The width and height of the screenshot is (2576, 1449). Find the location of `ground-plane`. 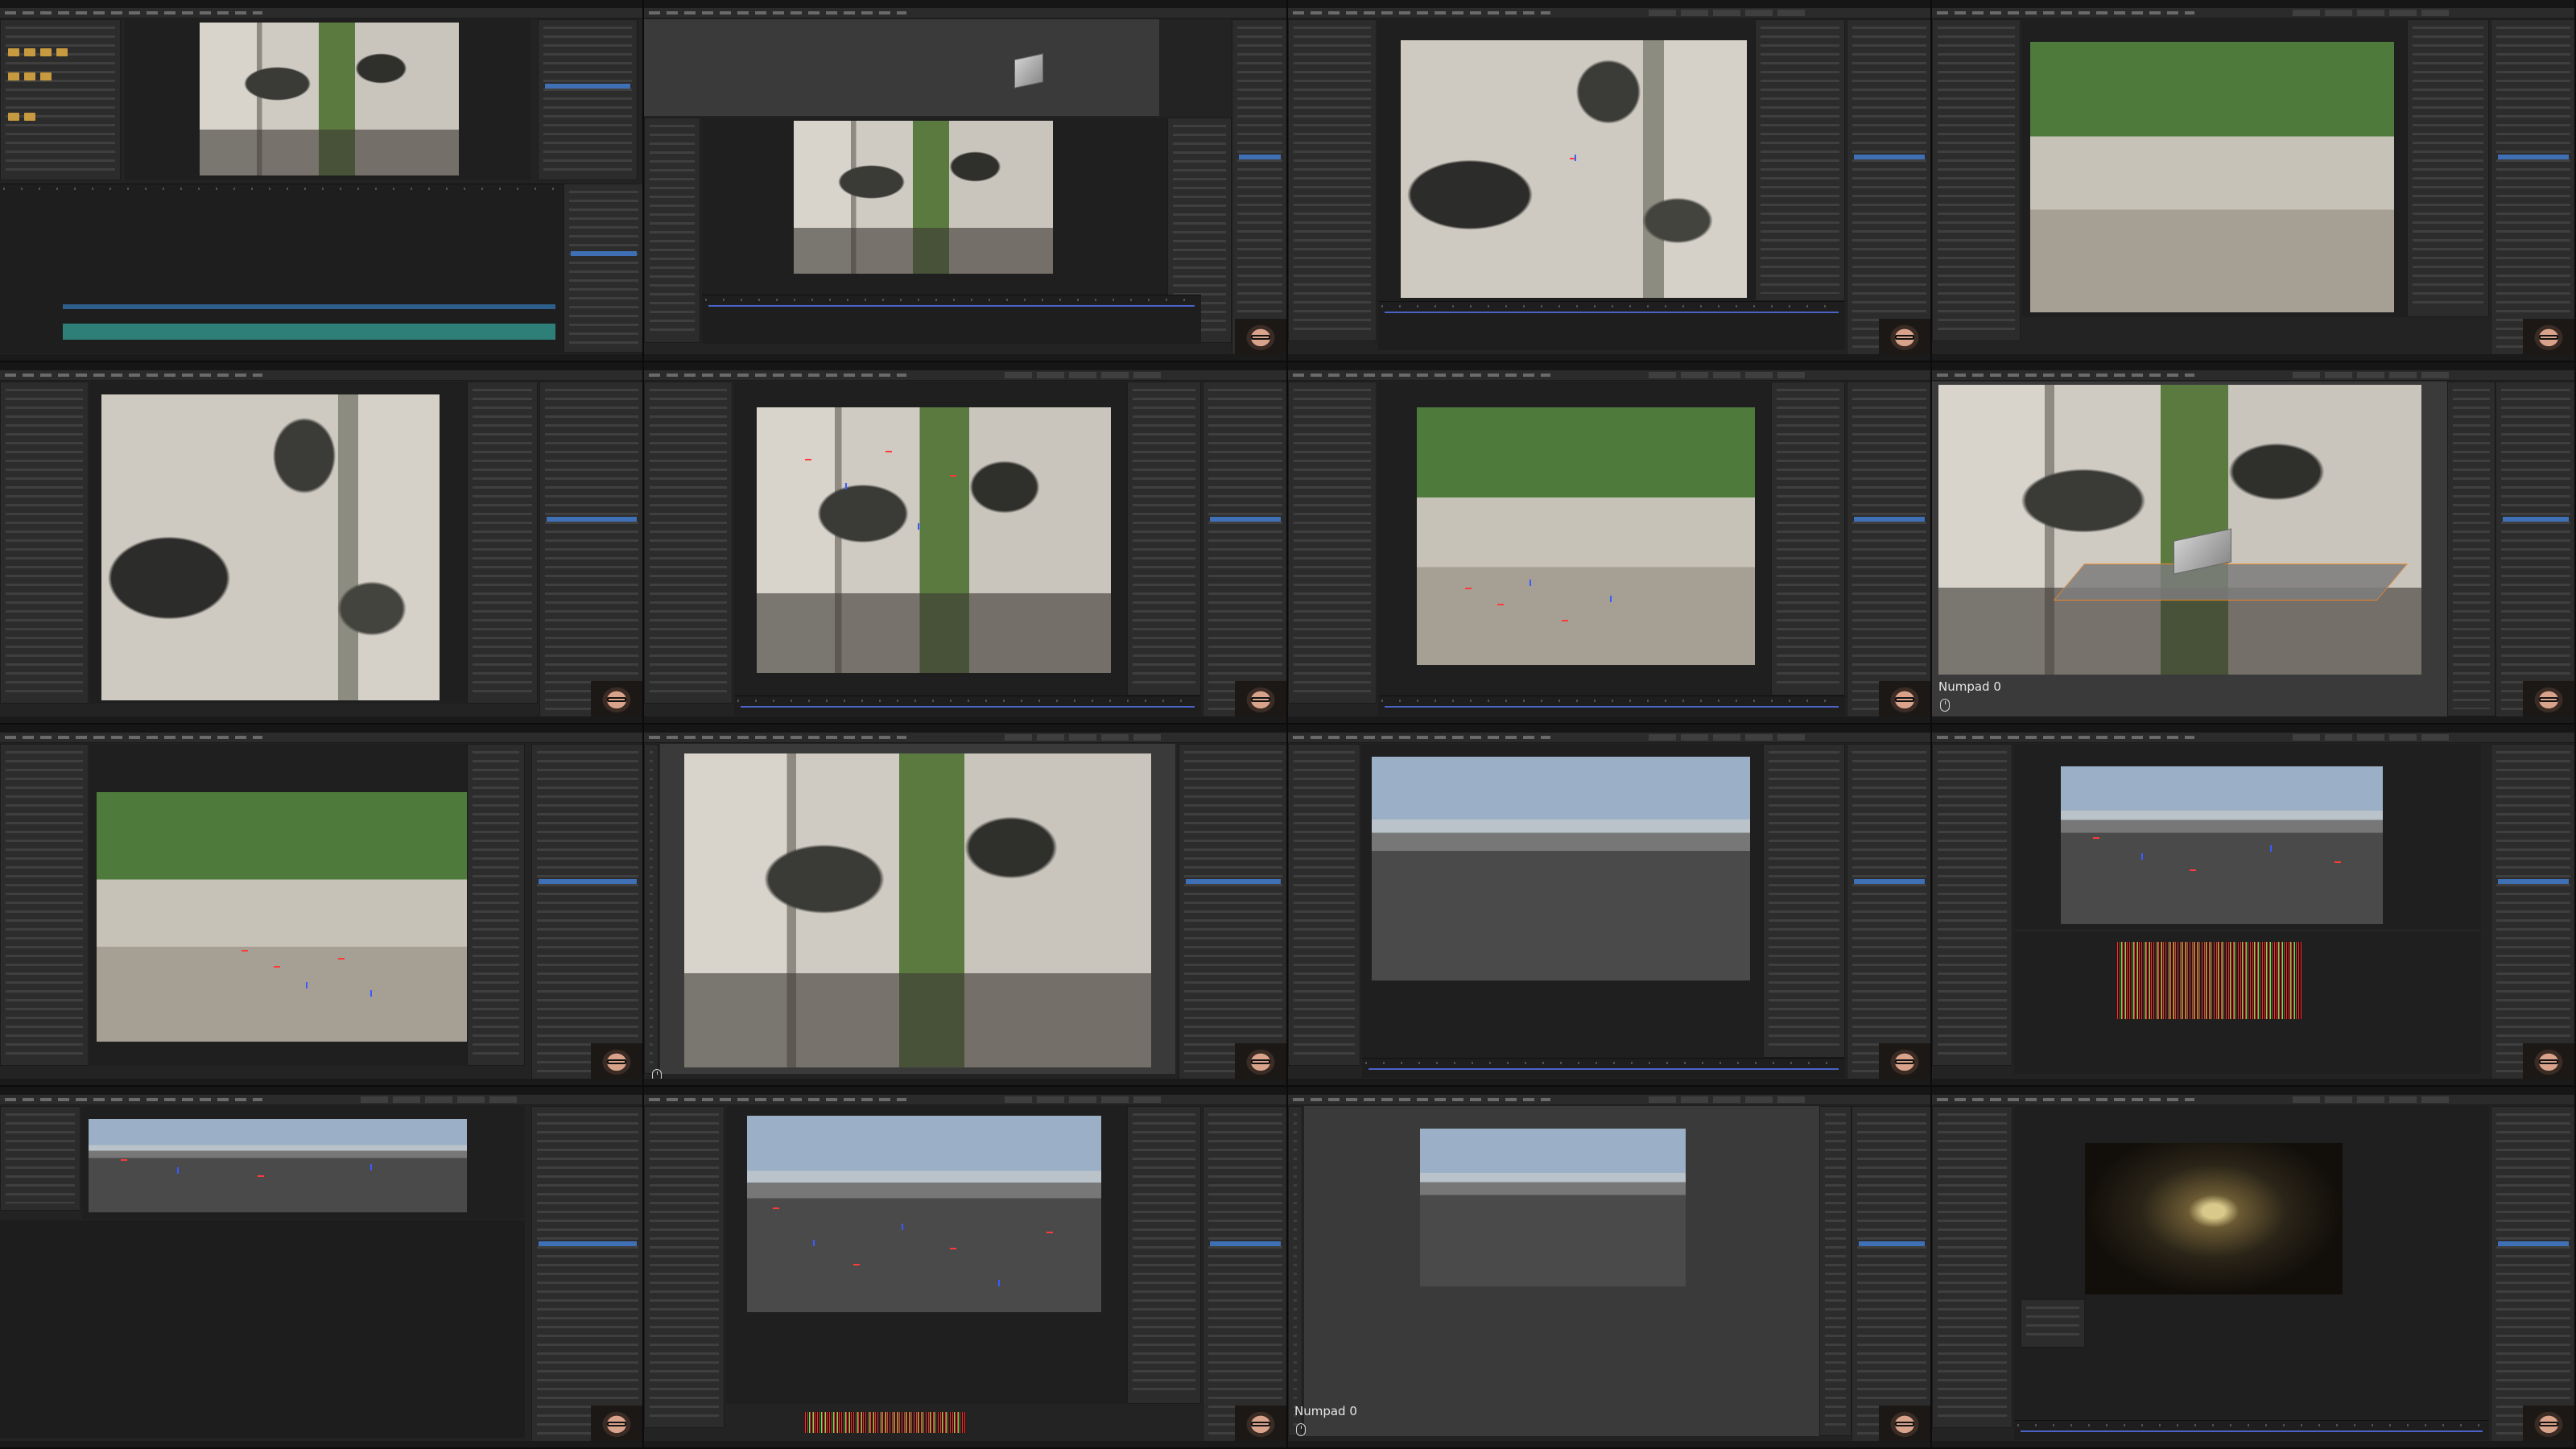

ground-plane is located at coordinates (2231, 582).